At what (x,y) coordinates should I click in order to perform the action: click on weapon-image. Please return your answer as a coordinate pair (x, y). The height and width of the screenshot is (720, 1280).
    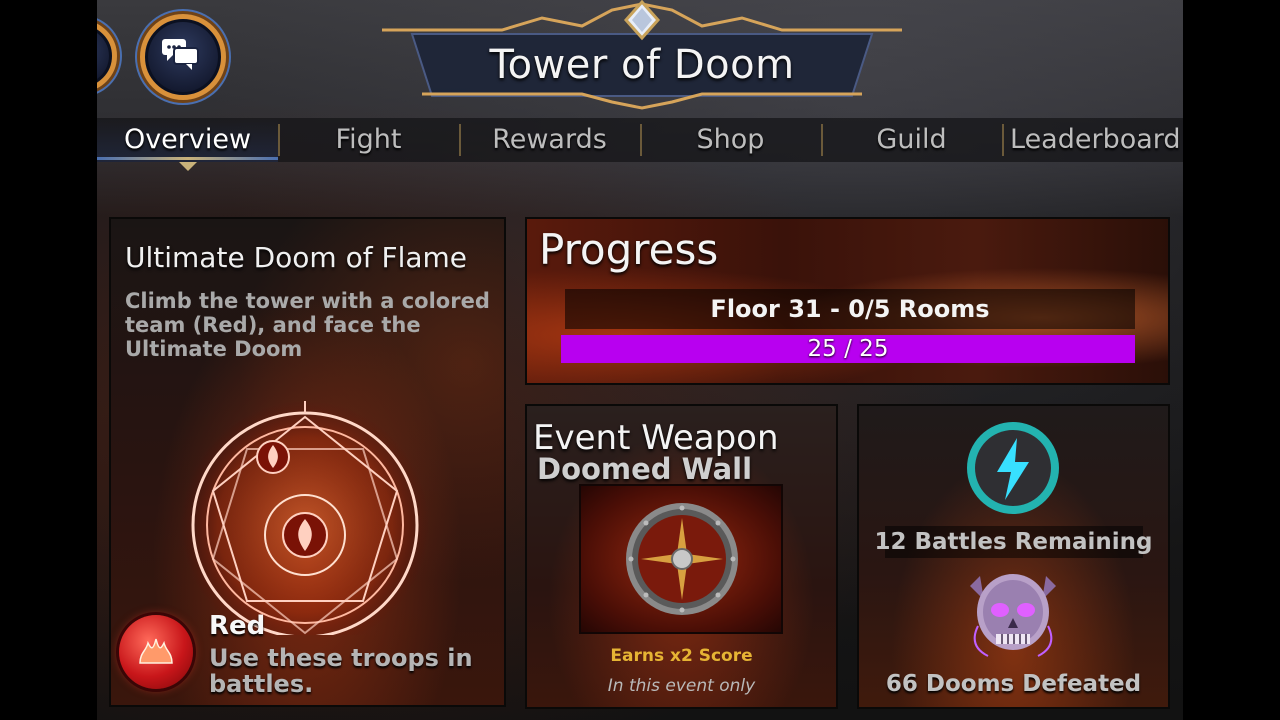
    Looking at the image, I should click on (681, 559).